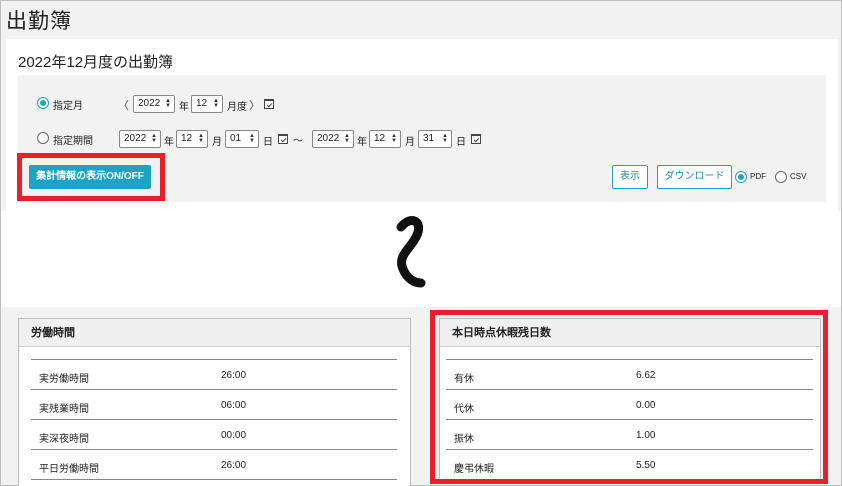 The image size is (842, 486). Describe the element at coordinates (39, 21) in the screenshot. I see `page-title: 出勤簿` at that location.